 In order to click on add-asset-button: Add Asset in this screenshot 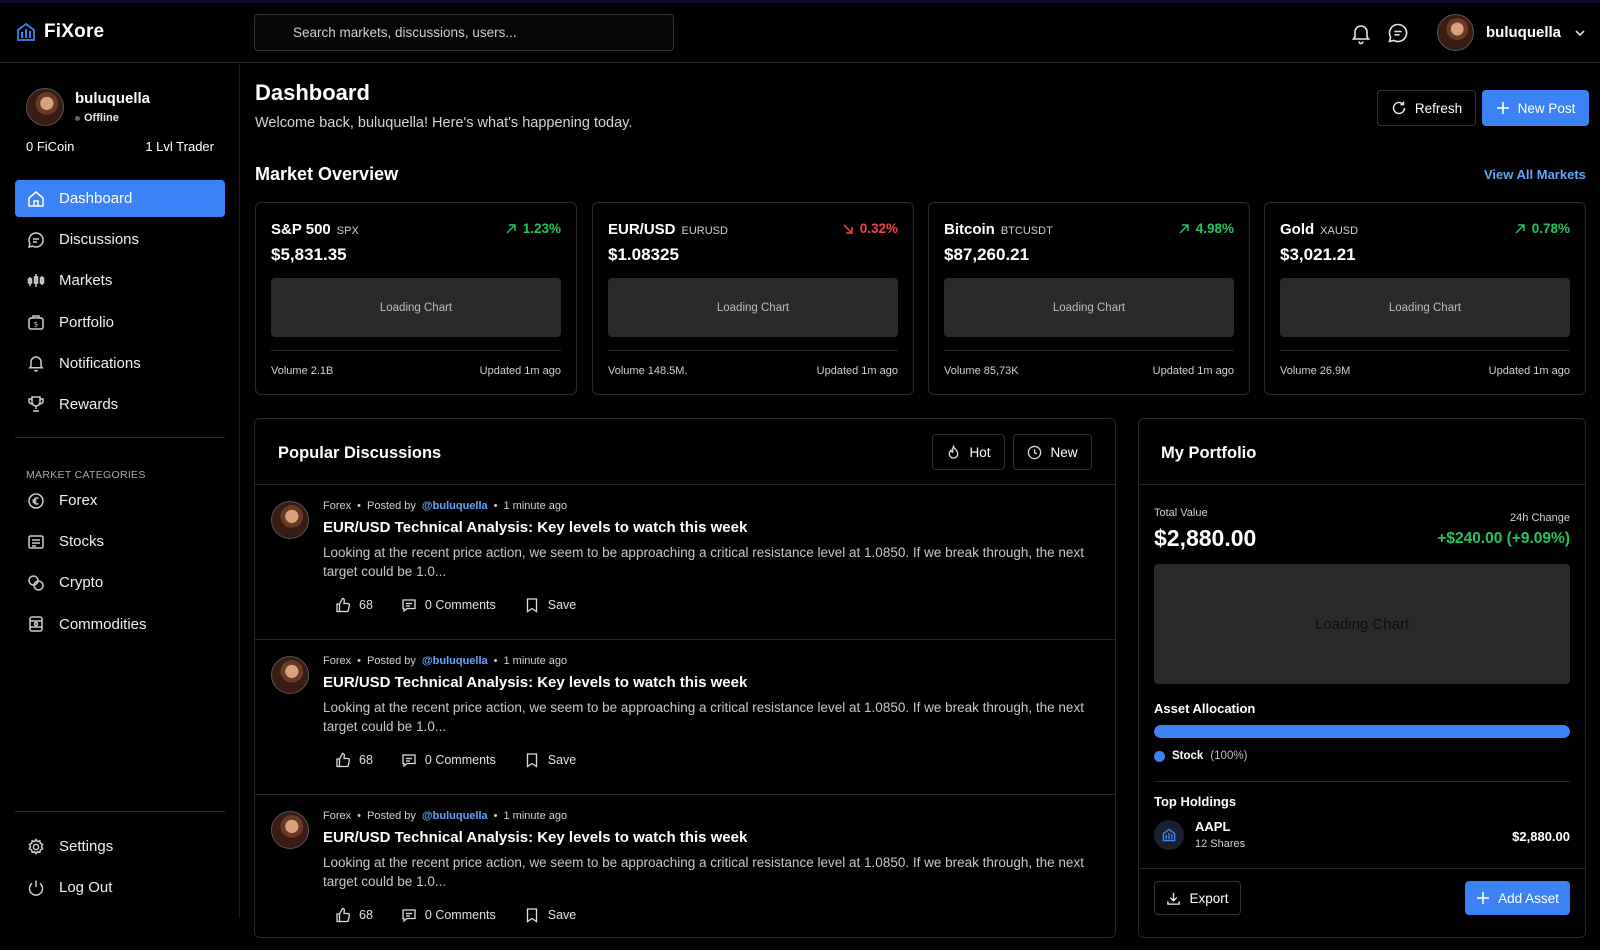, I will do `click(1517, 898)`.